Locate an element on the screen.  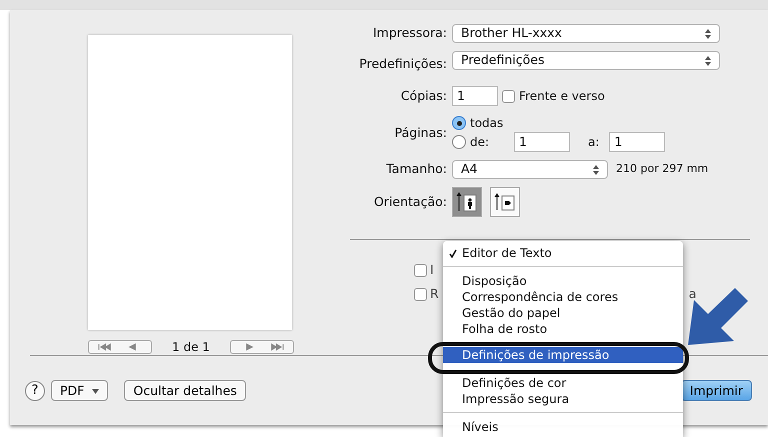
field-label: Tamanho: is located at coordinates (416, 169).